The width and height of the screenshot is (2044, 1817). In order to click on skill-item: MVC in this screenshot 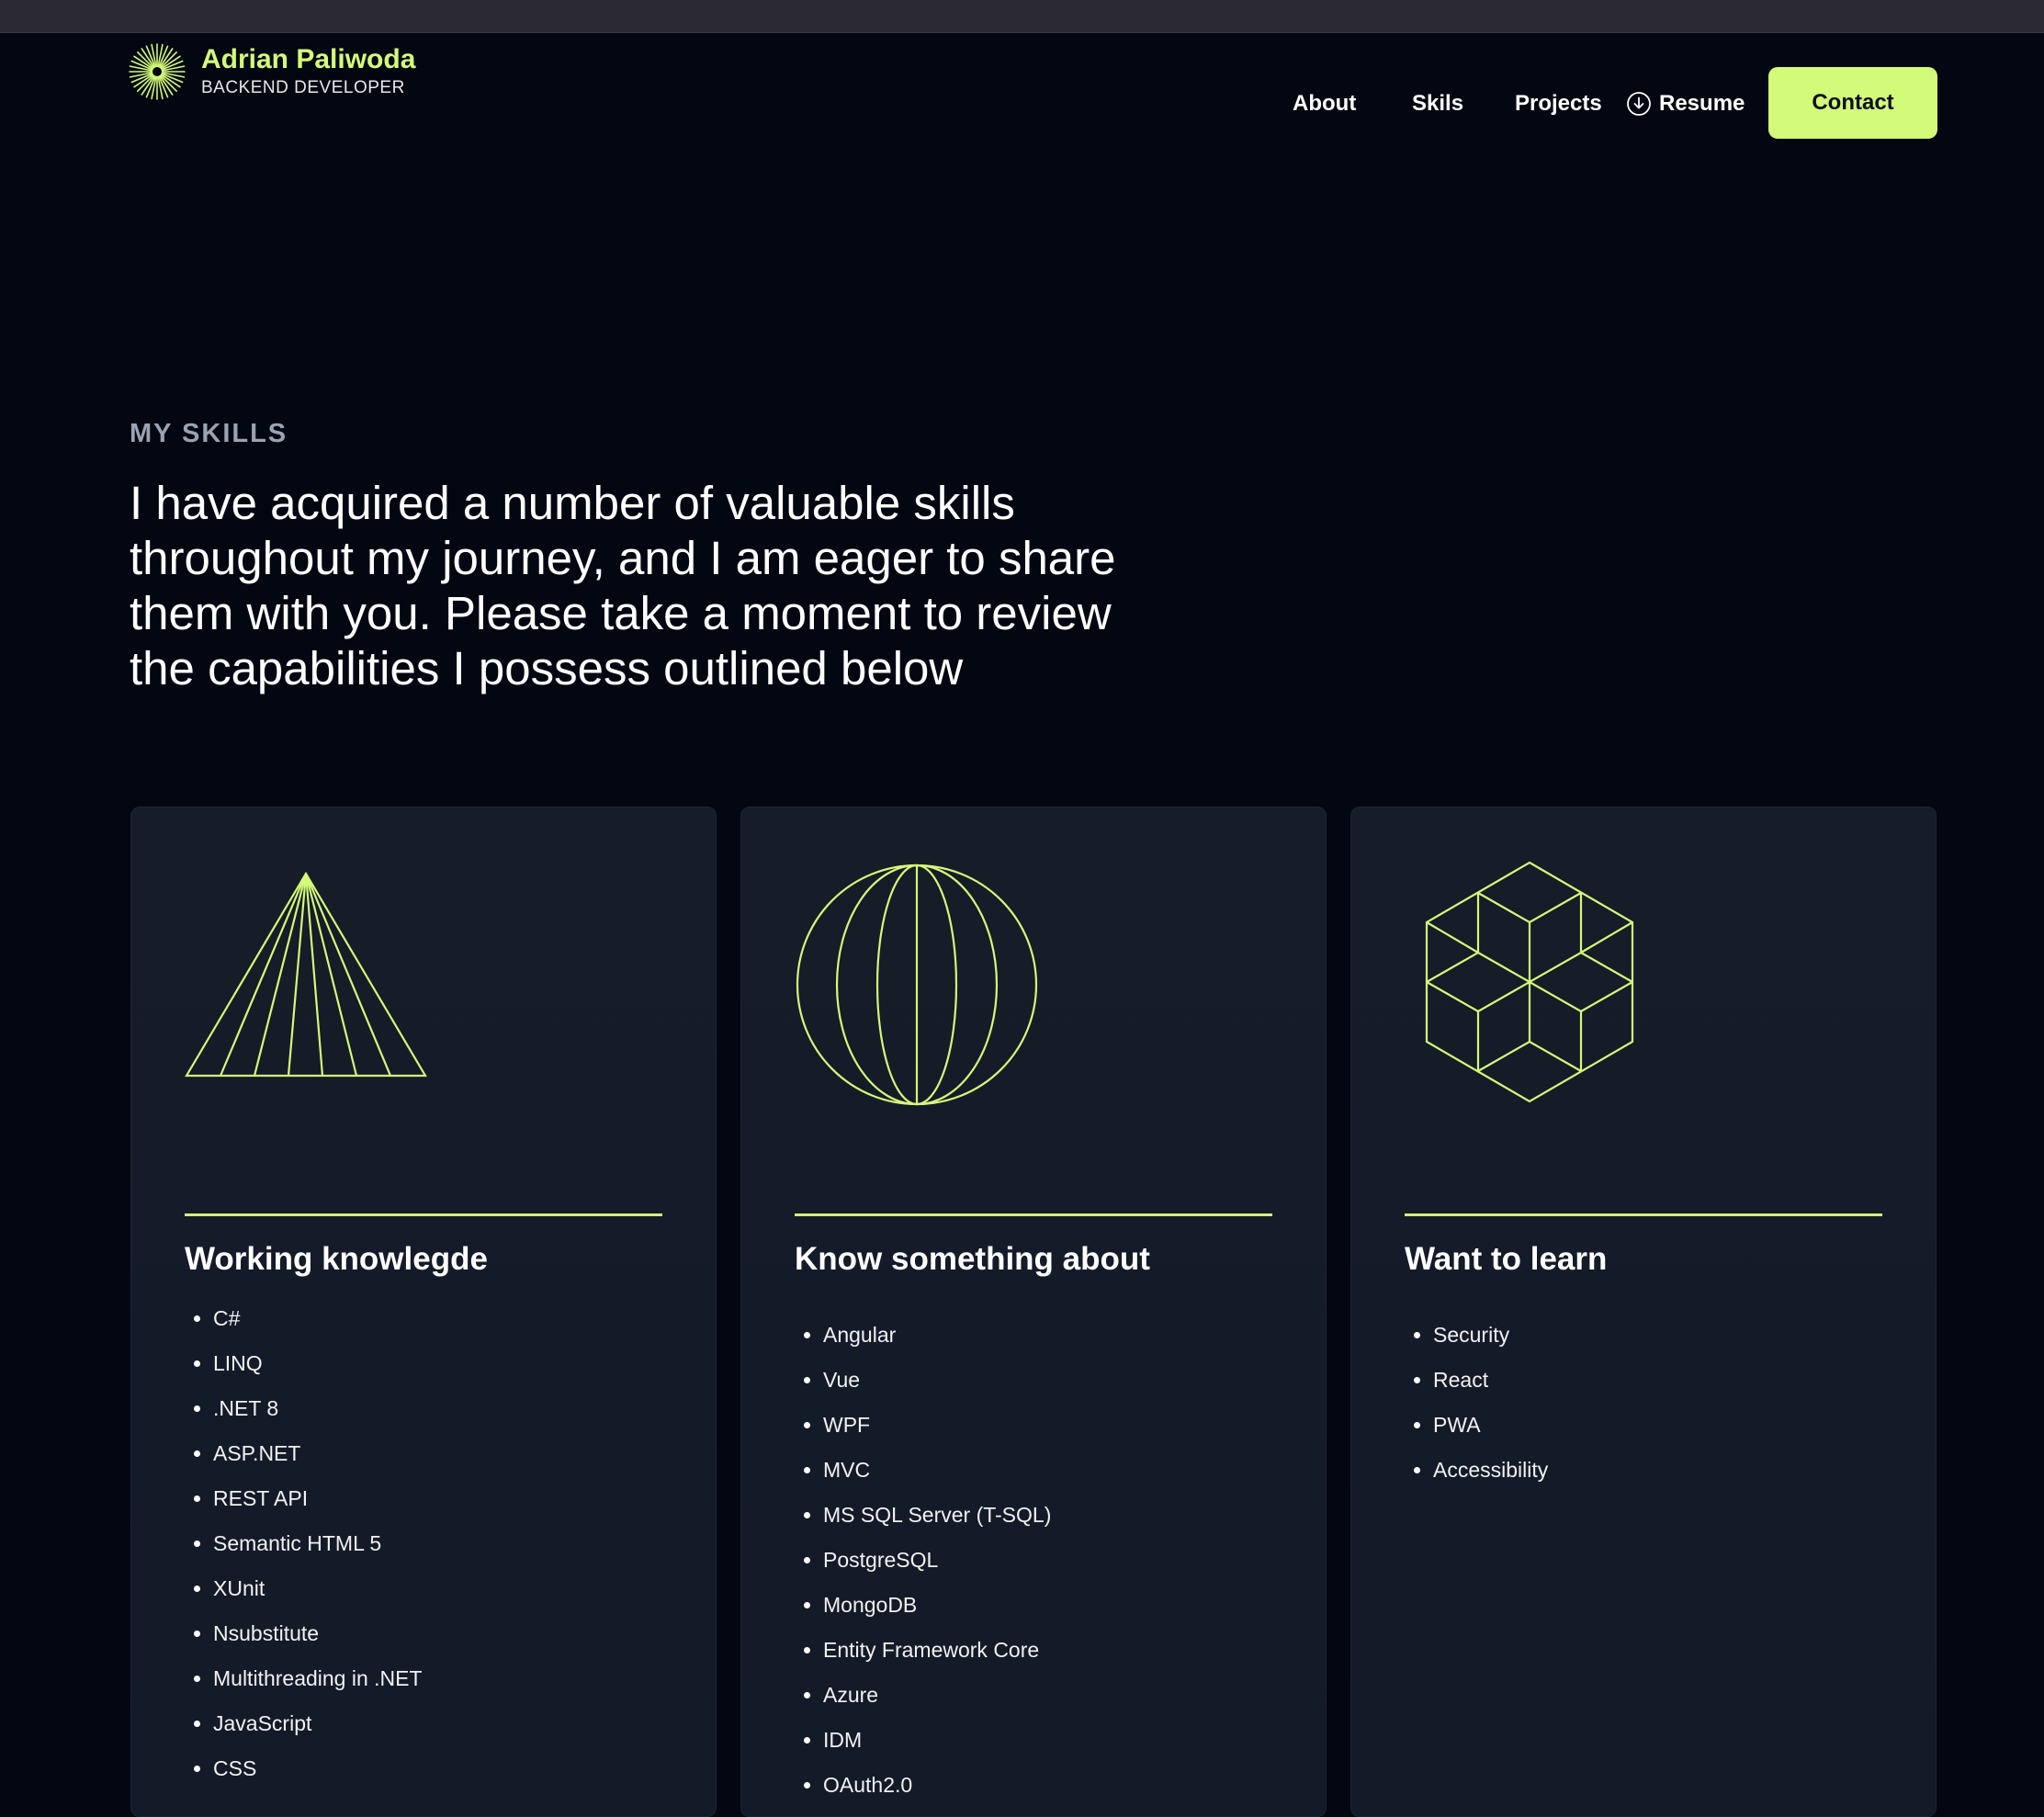, I will do `click(923, 1470)`.